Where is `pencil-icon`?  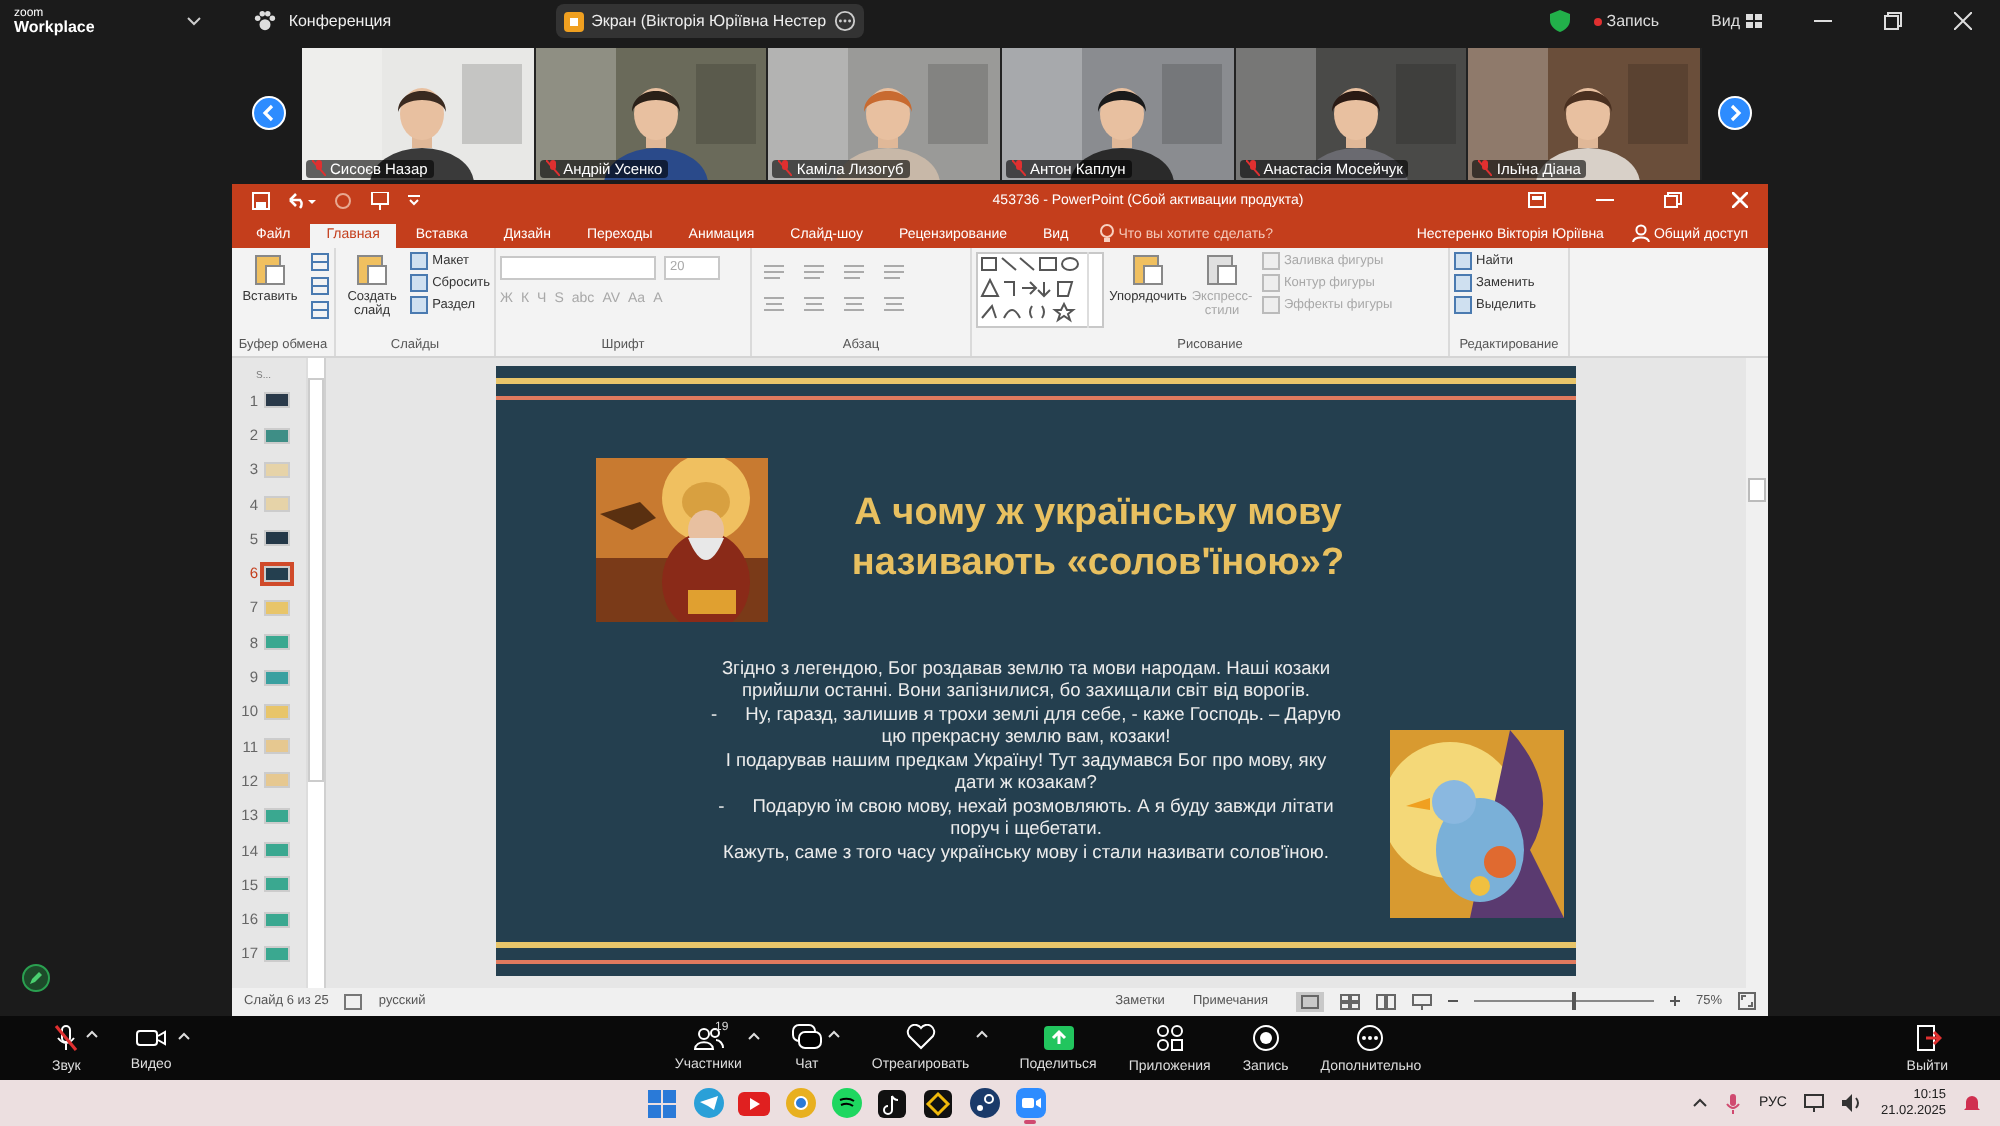 pencil-icon is located at coordinates (36, 977).